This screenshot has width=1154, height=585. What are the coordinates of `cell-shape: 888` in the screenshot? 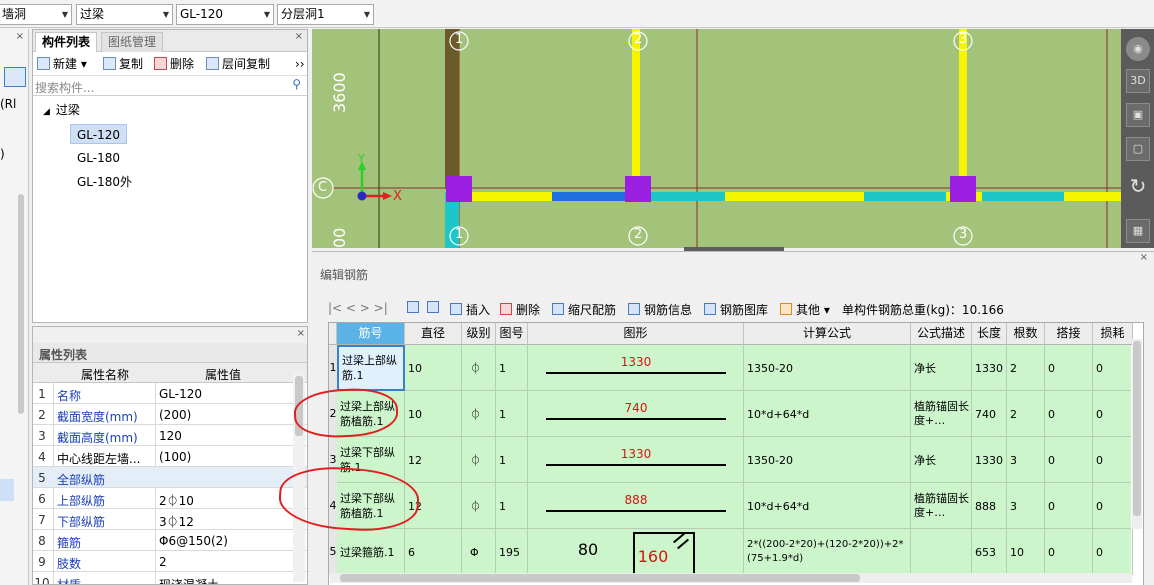 It's located at (636, 506).